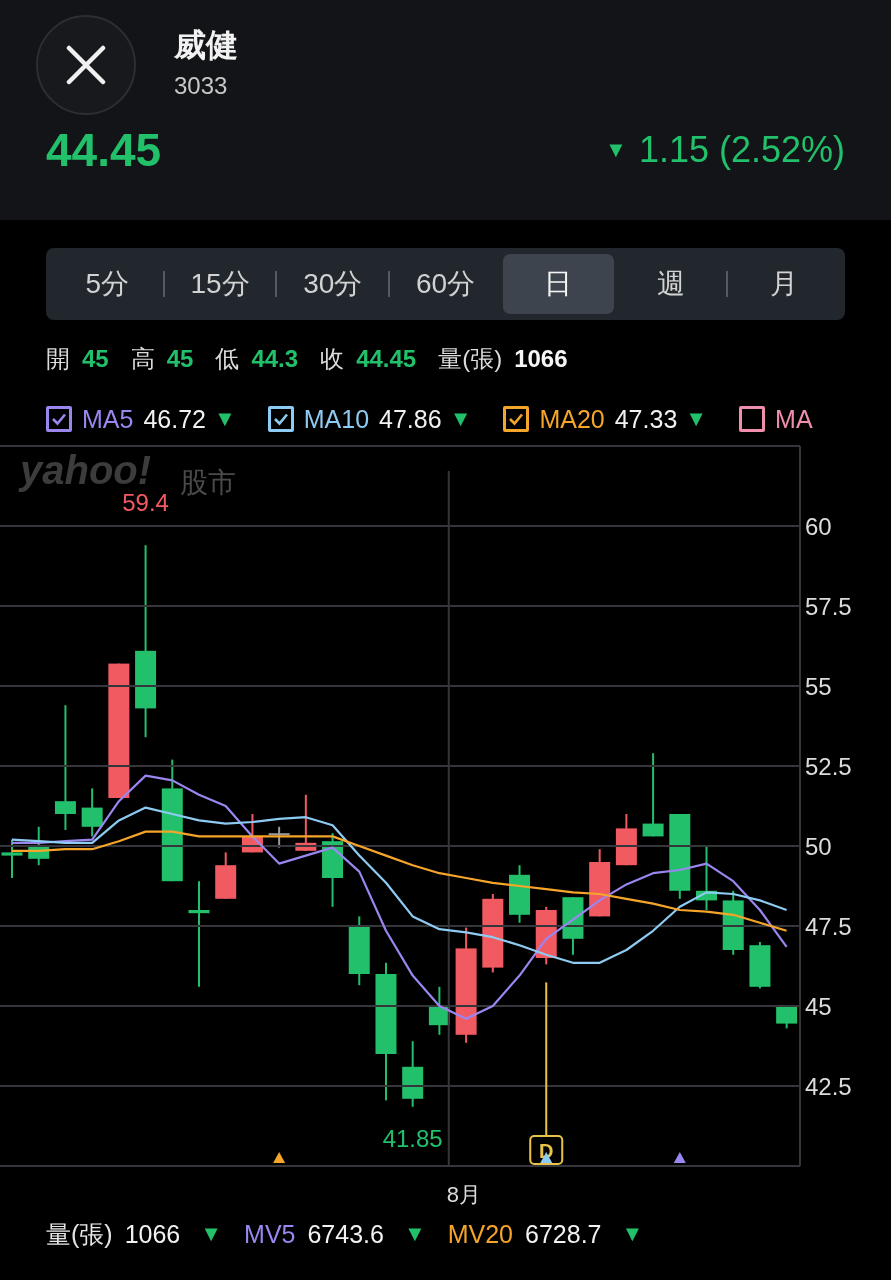 The width and height of the screenshot is (891, 1280). I want to click on indicator-name: MA5, so click(108, 419).